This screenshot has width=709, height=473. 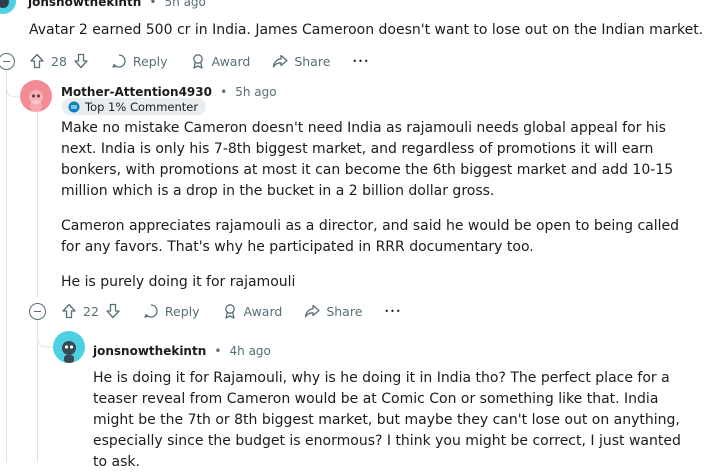 What do you see at coordinates (160, 460) in the screenshot?
I see `comment-actions-cut-off` at bounding box center [160, 460].